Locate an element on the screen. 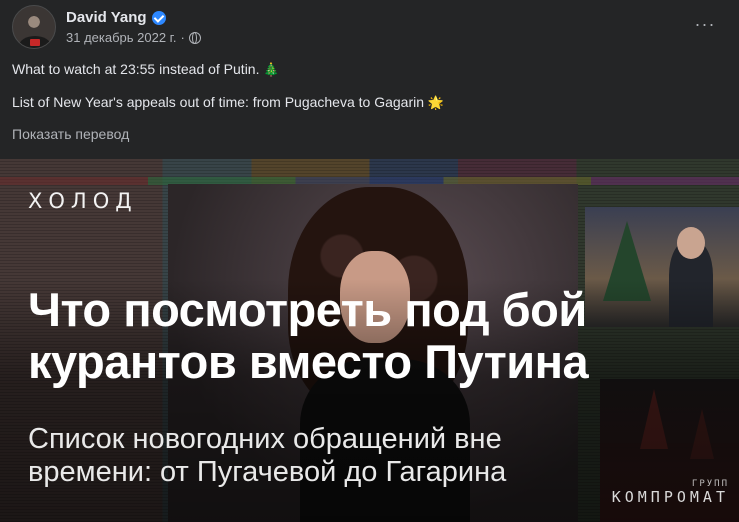 Image resolution: width=739 pixels, height=522 pixels. watermark: ГРУПП КОМПРОМАТ is located at coordinates (670, 492).